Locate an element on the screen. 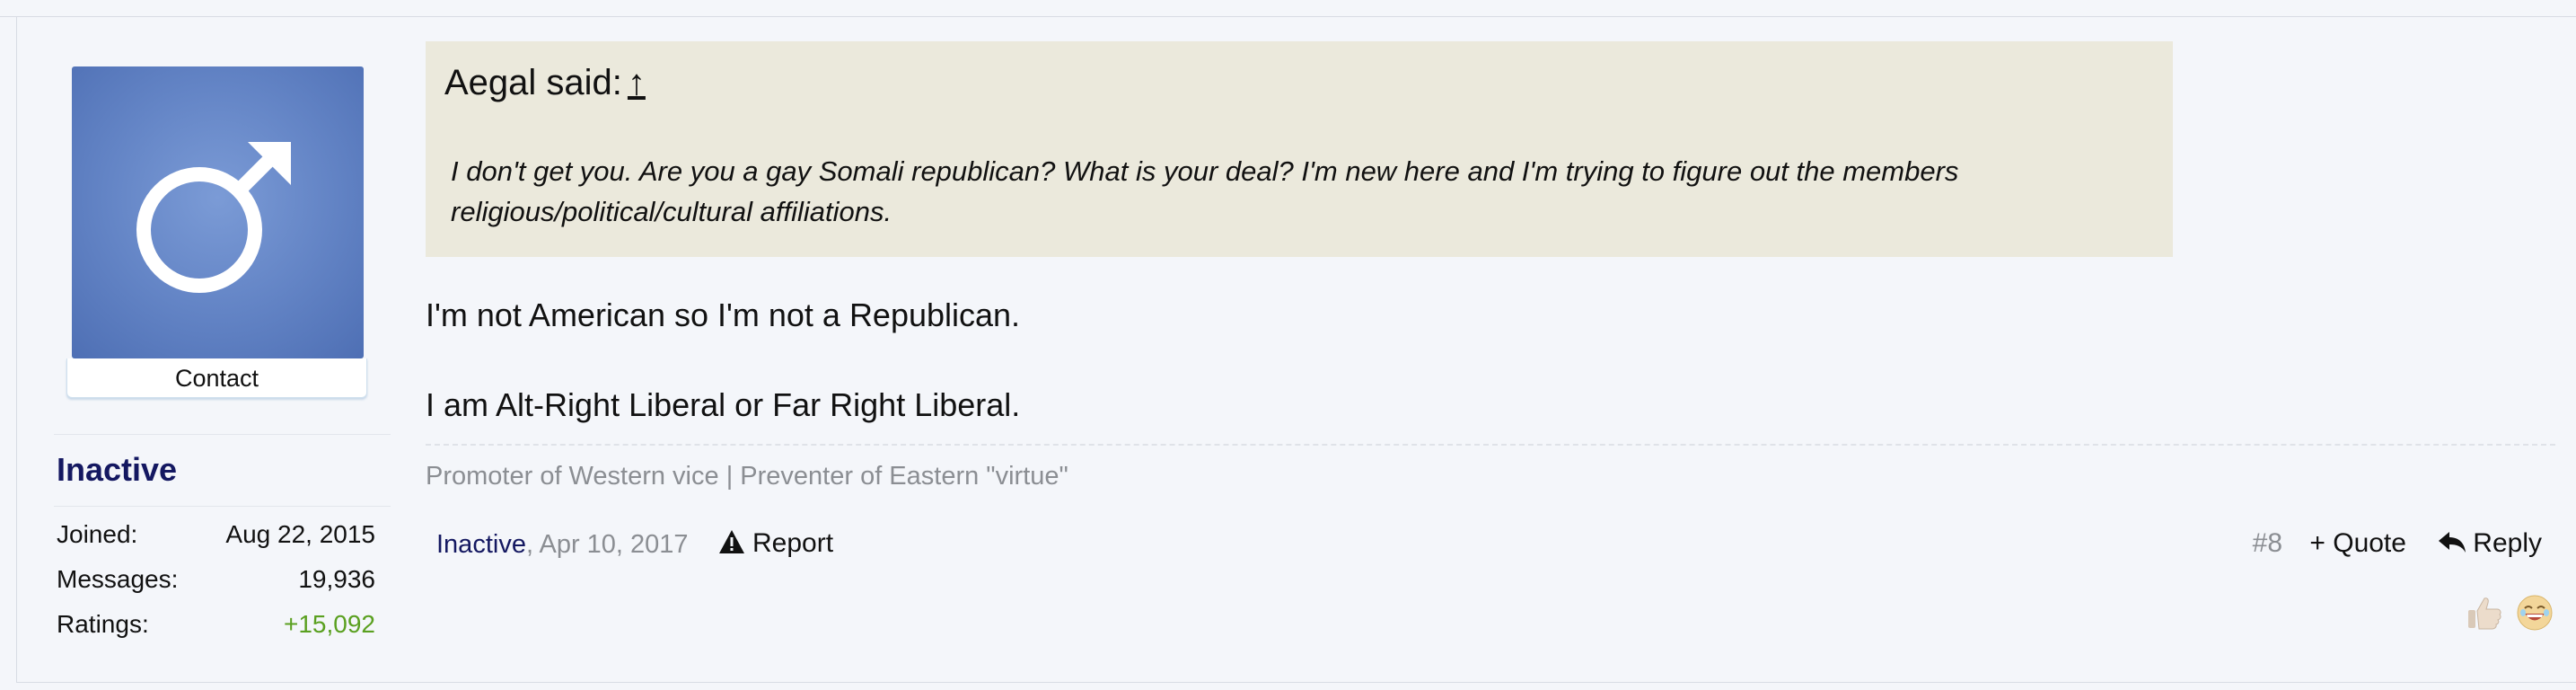  thumbs-up-icon is located at coordinates (2484, 615).